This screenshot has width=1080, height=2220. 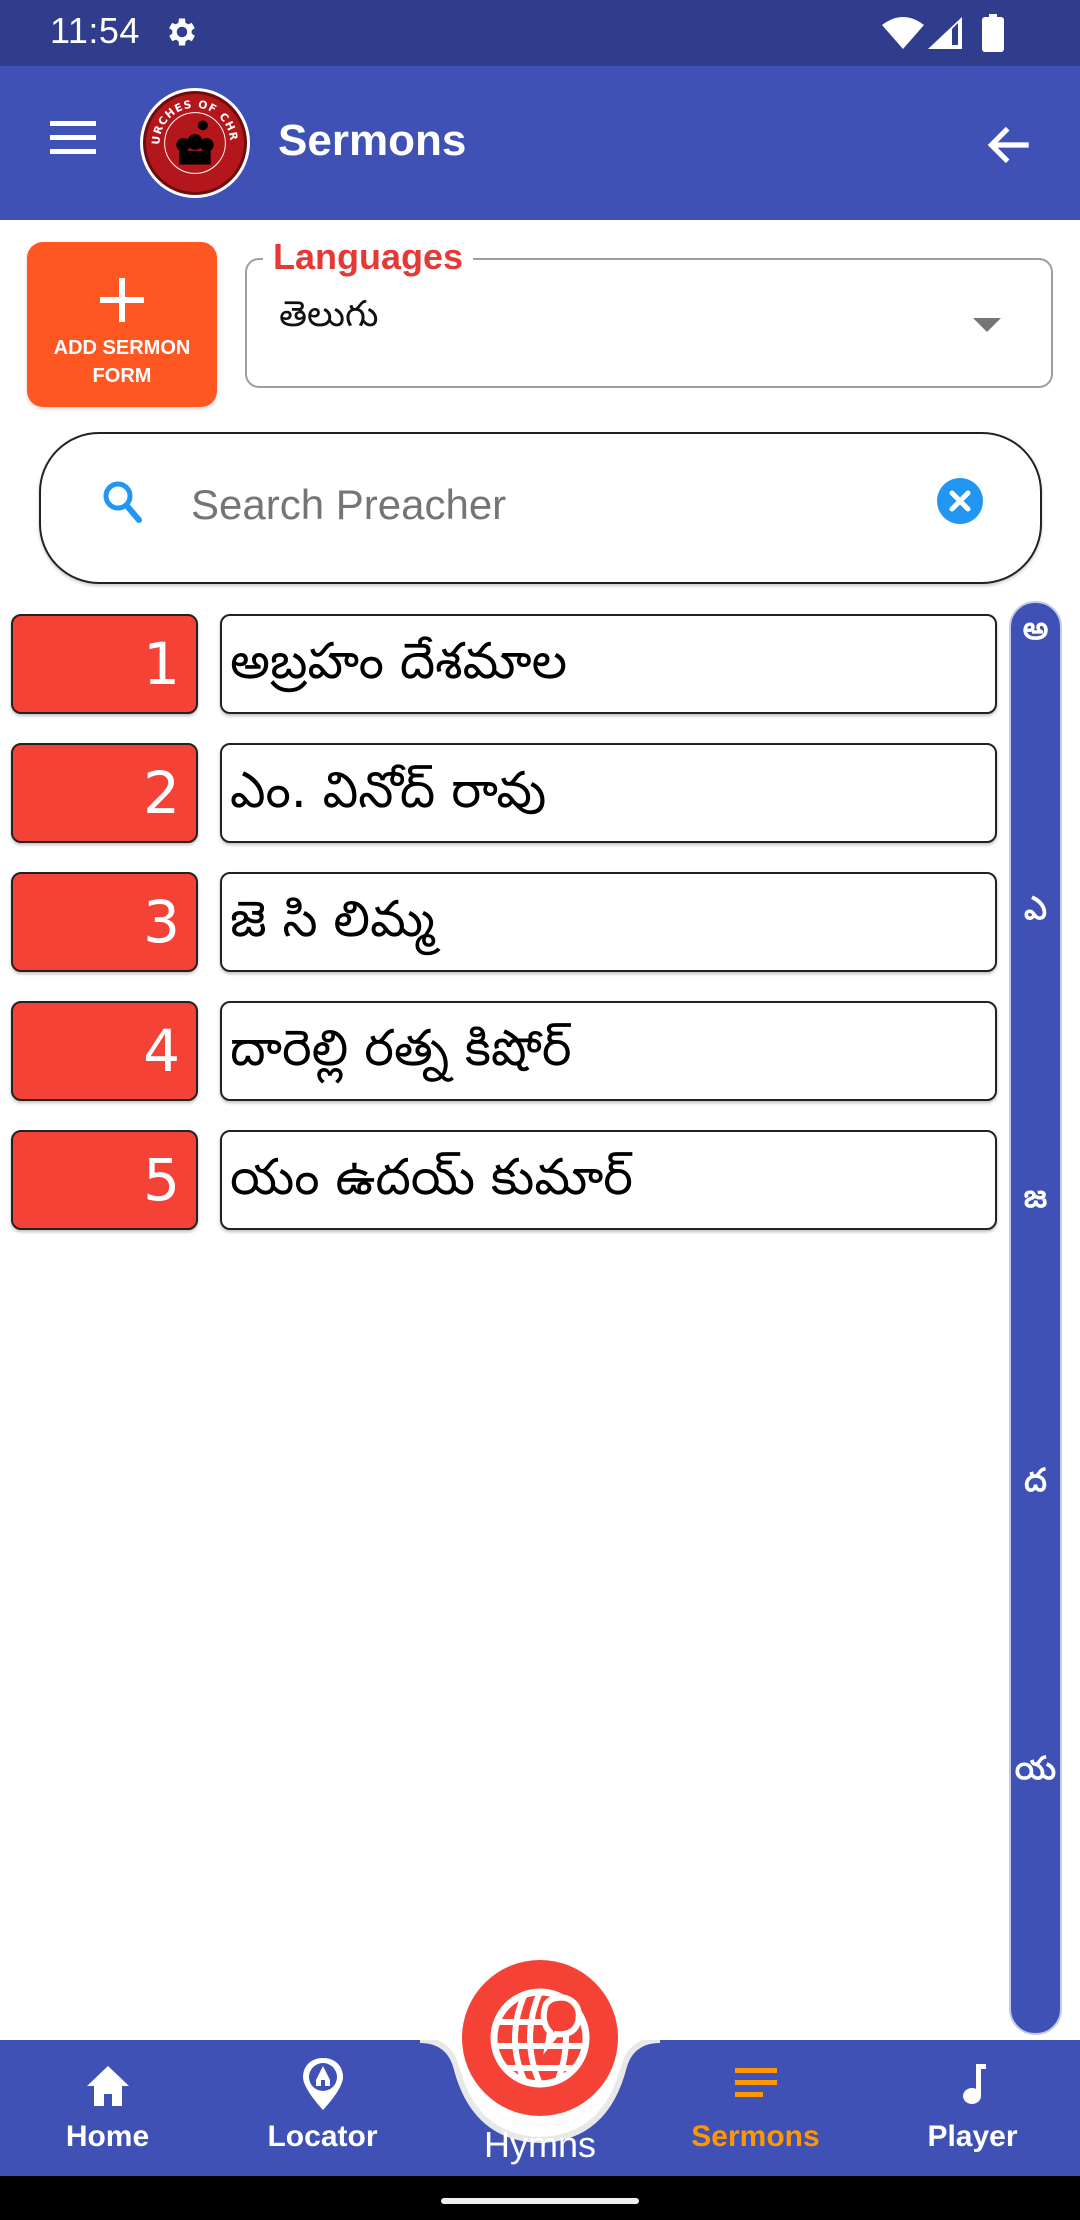 I want to click on list-item: 1 అబ్రహం దేశమాల, so click(x=500, y=665).